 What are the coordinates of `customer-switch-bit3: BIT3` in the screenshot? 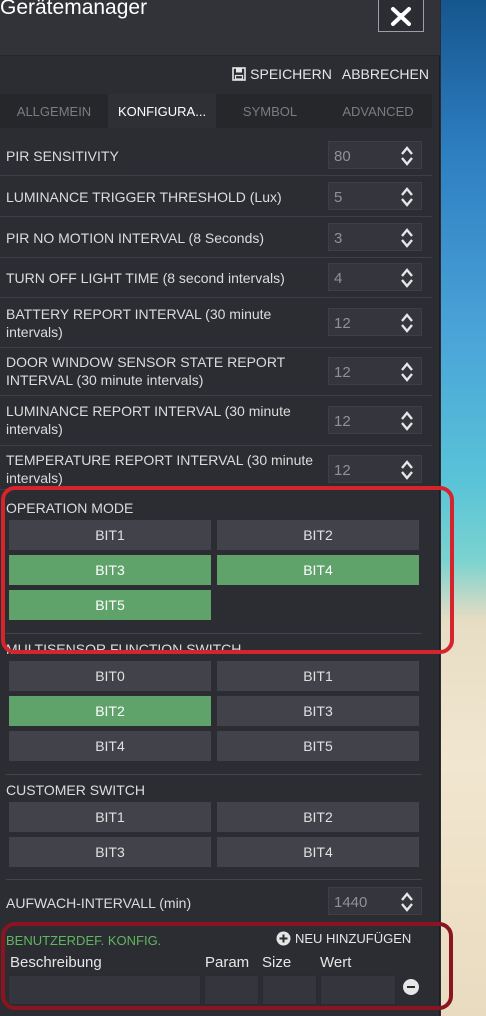 It's located at (110, 852).